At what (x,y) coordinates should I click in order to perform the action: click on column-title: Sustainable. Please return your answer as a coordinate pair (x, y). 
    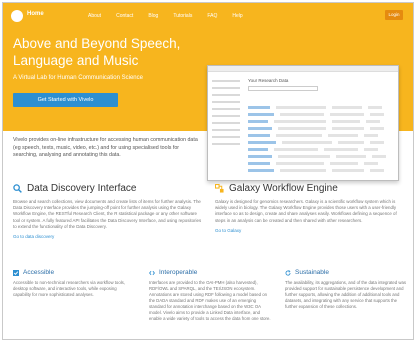
    Looking at the image, I should click on (312, 272).